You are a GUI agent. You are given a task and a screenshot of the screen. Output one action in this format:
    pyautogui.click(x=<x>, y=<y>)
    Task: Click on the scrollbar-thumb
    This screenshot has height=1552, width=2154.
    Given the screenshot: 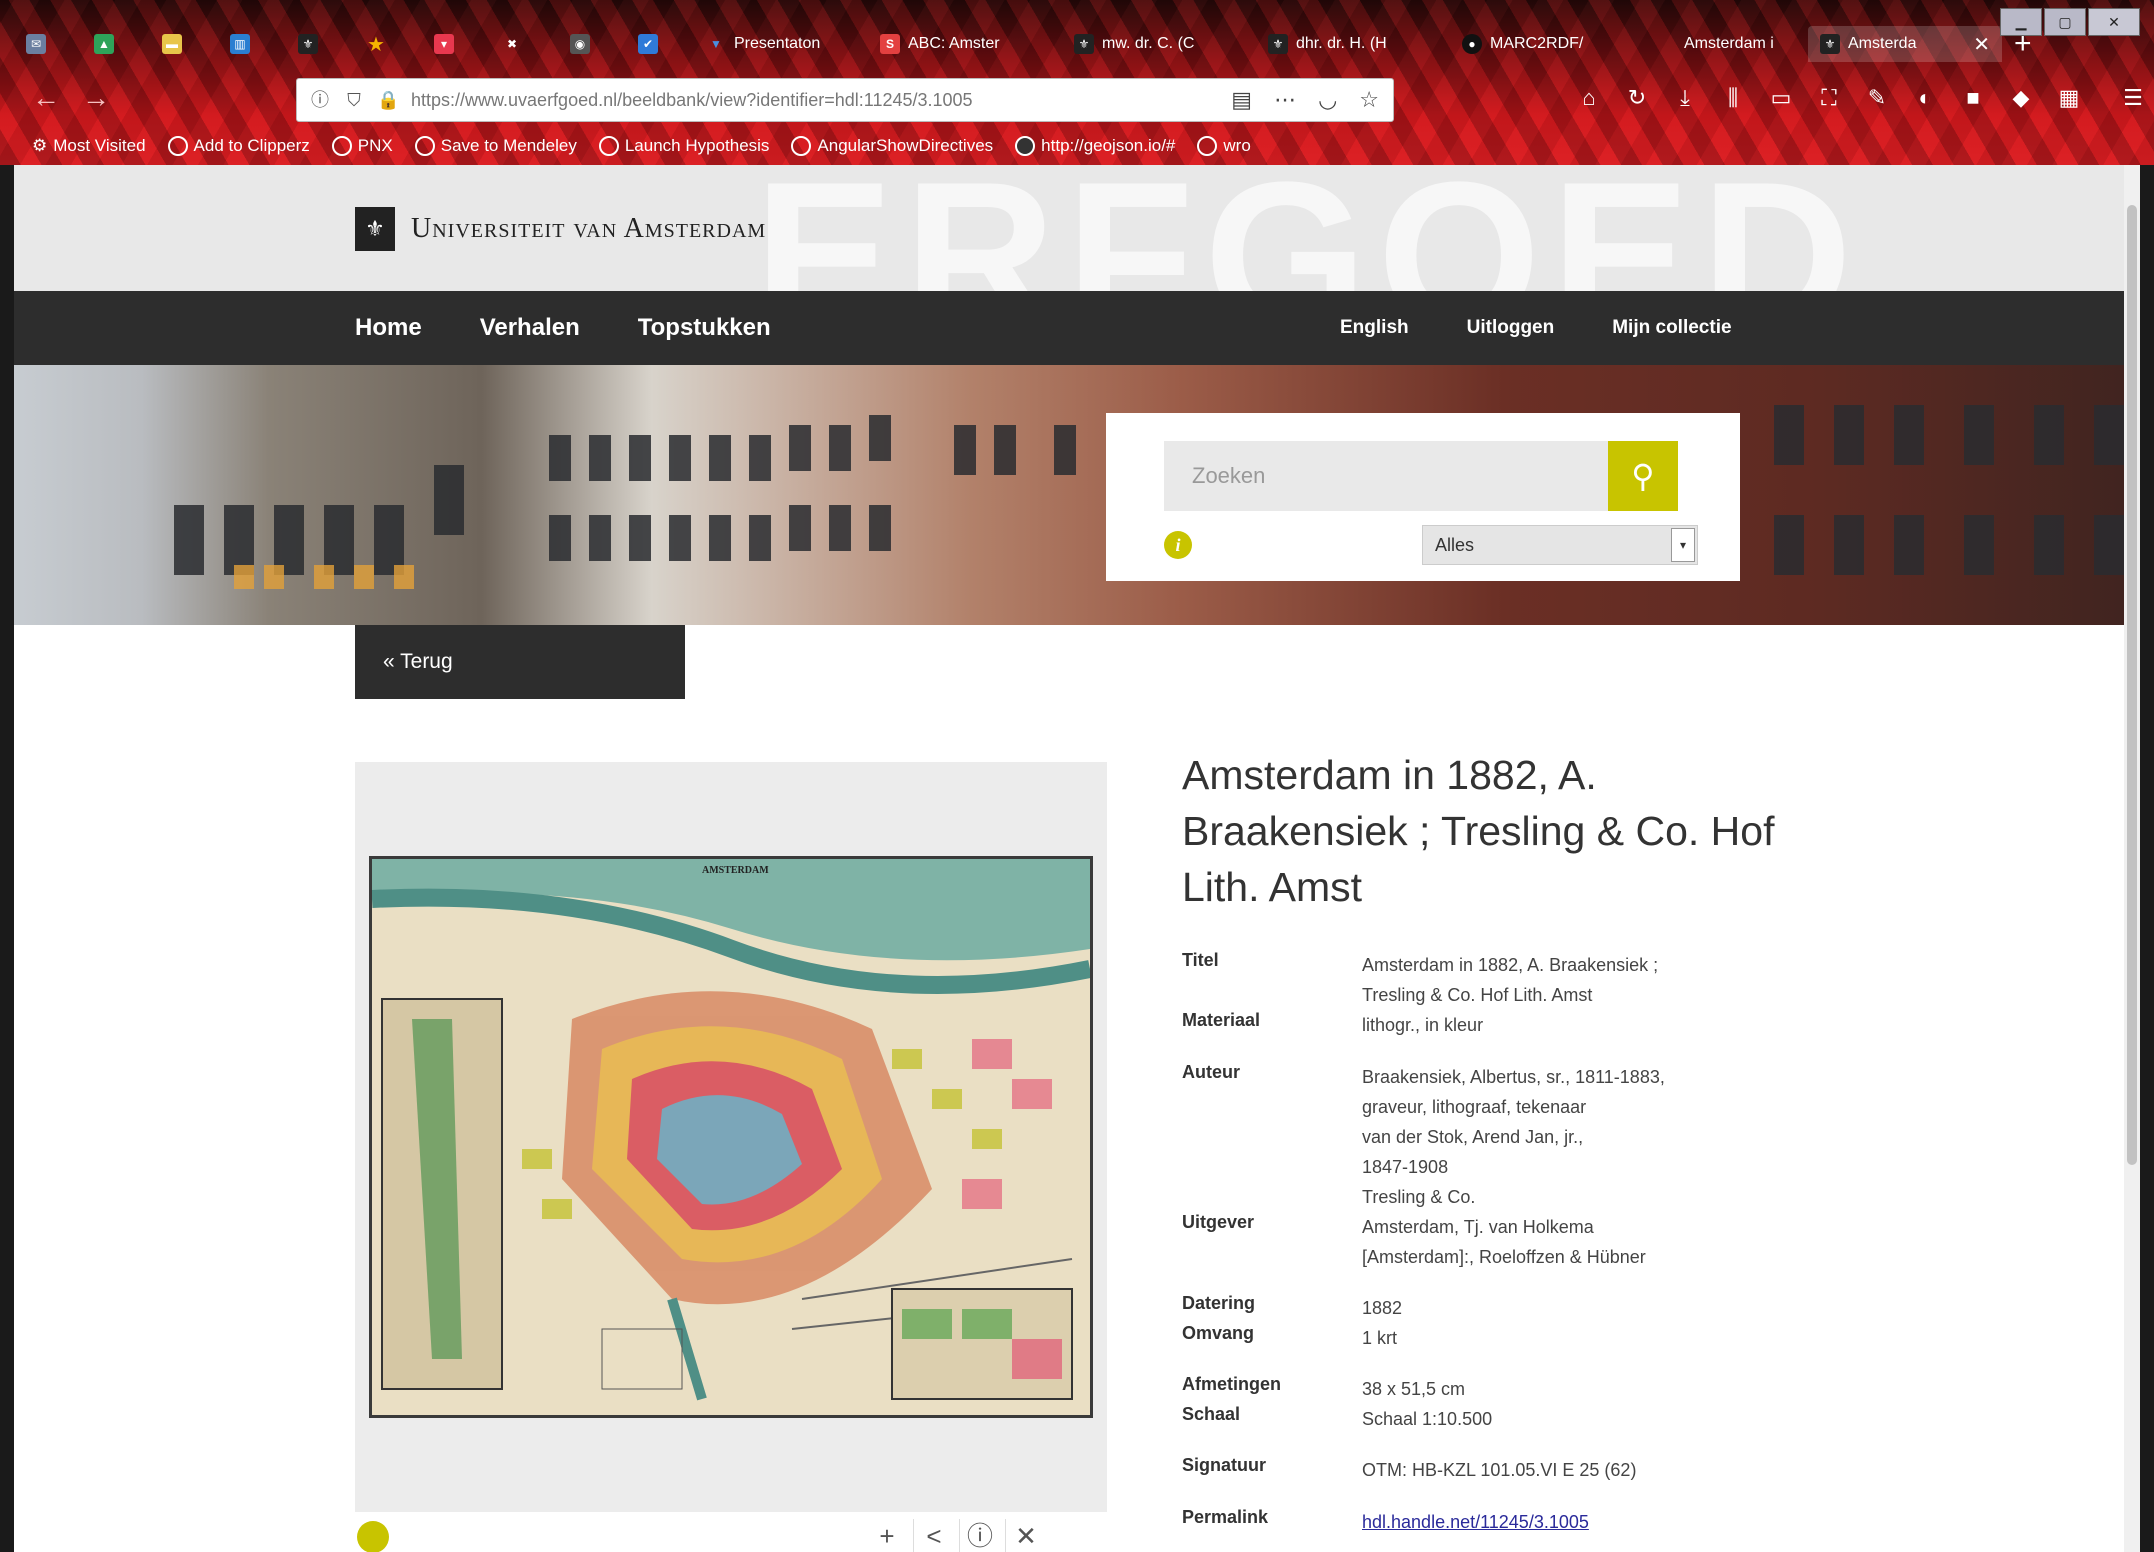 What is the action you would take?
    pyautogui.click(x=2132, y=685)
    